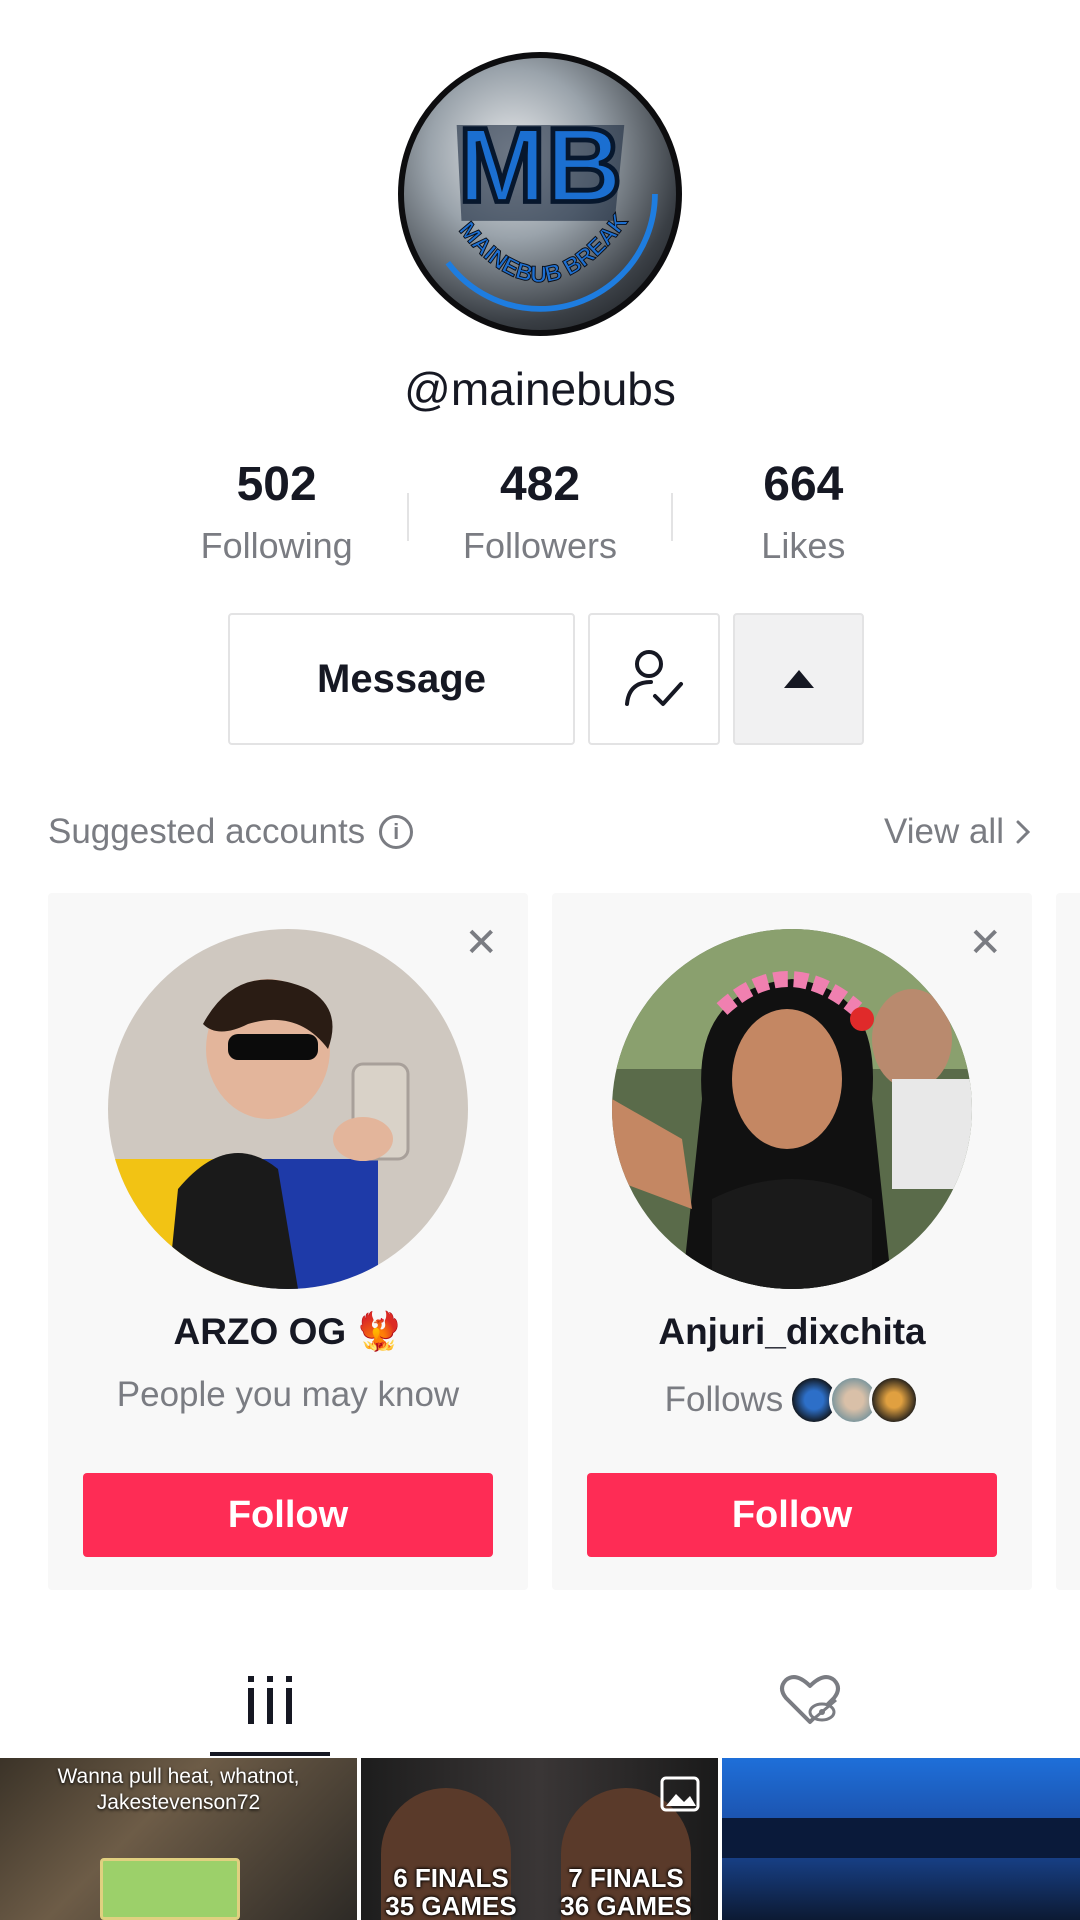 The image size is (1080, 1920). Describe the element at coordinates (724, 1399) in the screenshot. I see `suggested-subtitle: Follows` at that location.